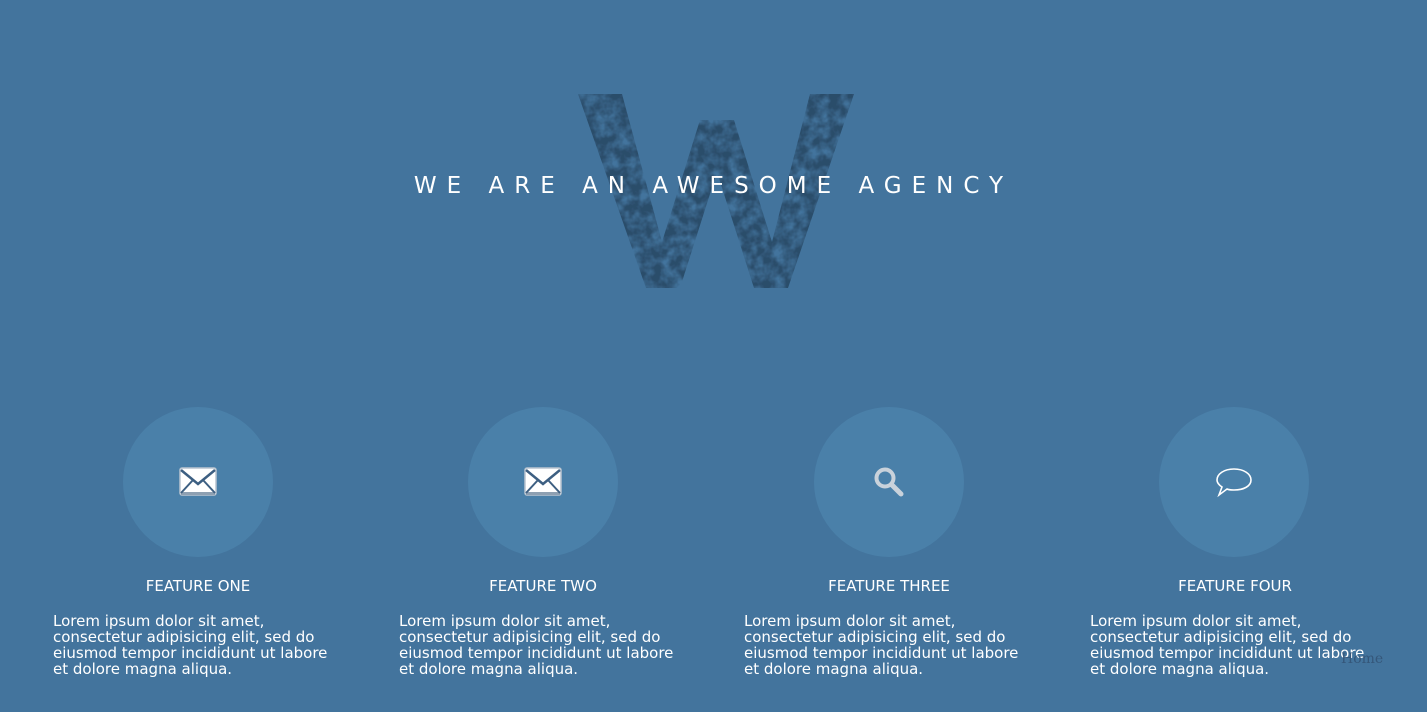  I want to click on search-icon, so click(889, 482).